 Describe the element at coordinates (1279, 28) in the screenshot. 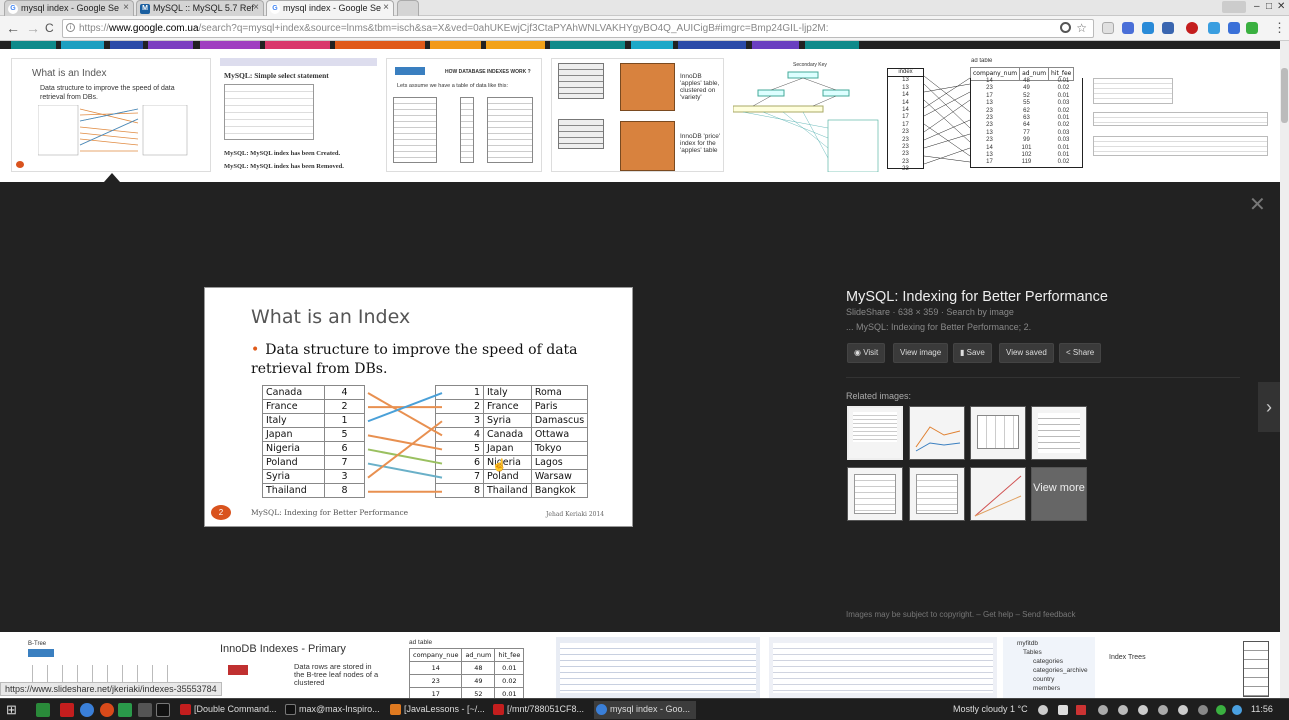

I see `menu-kebab-icon: ⋮` at that location.